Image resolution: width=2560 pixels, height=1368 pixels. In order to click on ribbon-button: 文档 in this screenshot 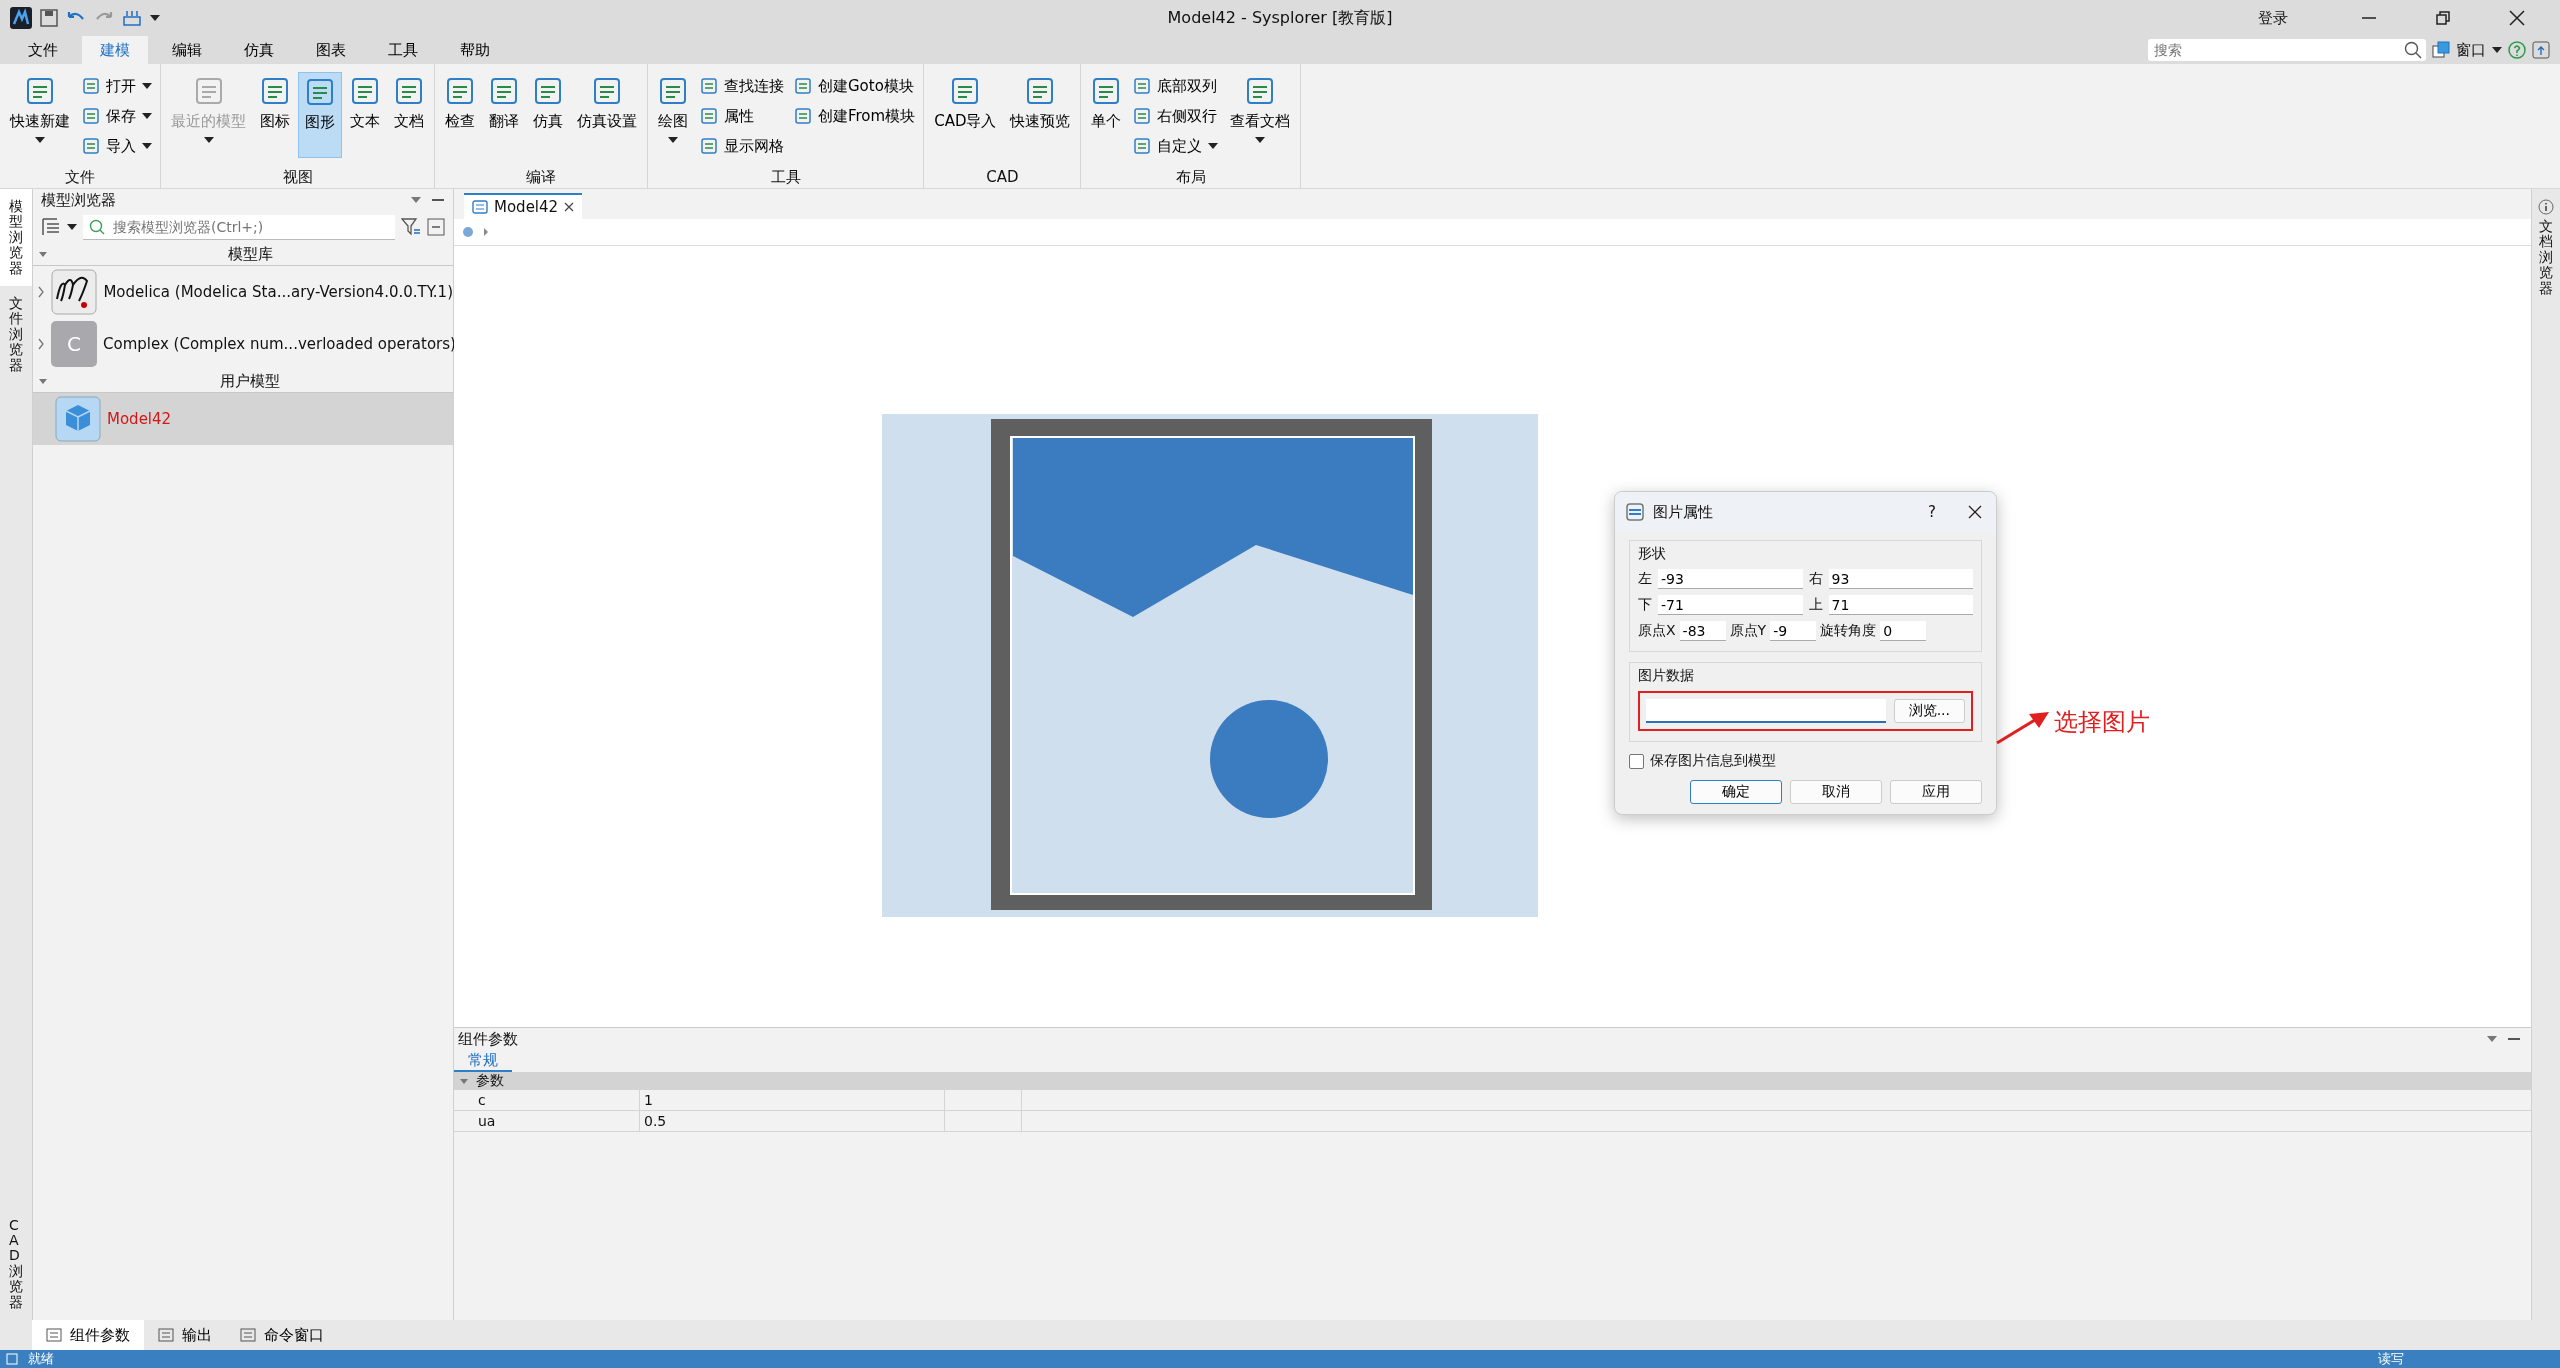, I will do `click(409, 115)`.